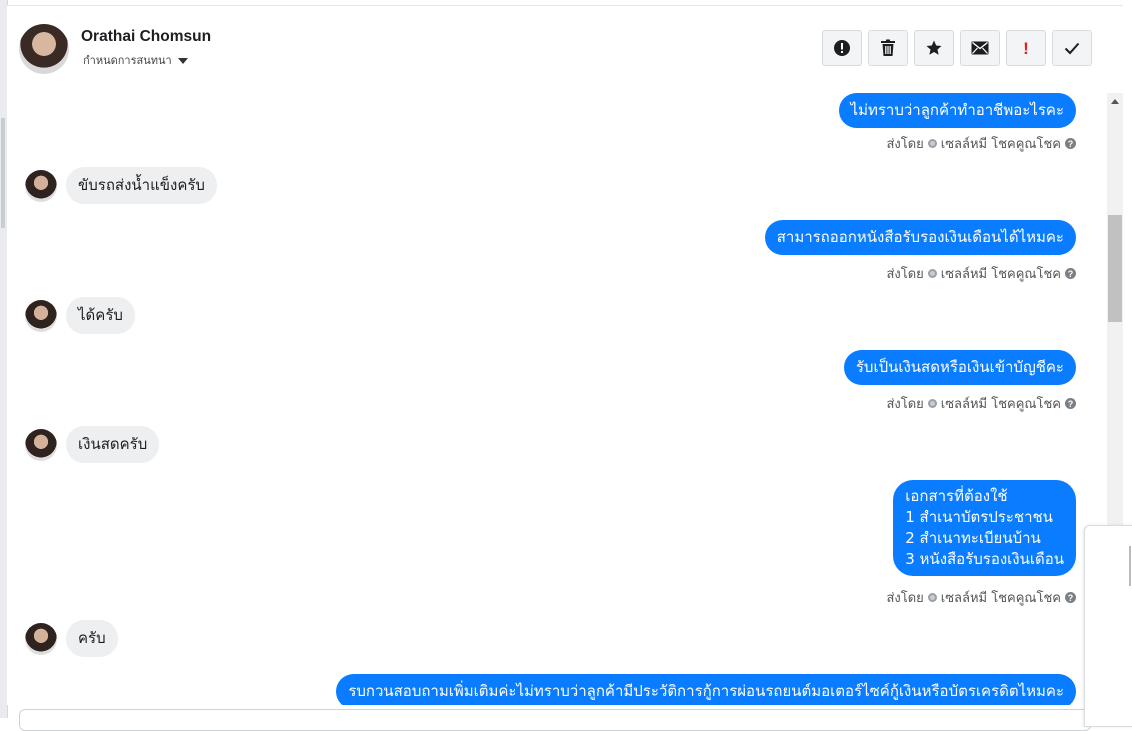  What do you see at coordinates (920, 237) in the screenshot?
I see `outgoing-message: สามารถออกหนังสือรับรองเงินเดือนได้ไหมคะ` at bounding box center [920, 237].